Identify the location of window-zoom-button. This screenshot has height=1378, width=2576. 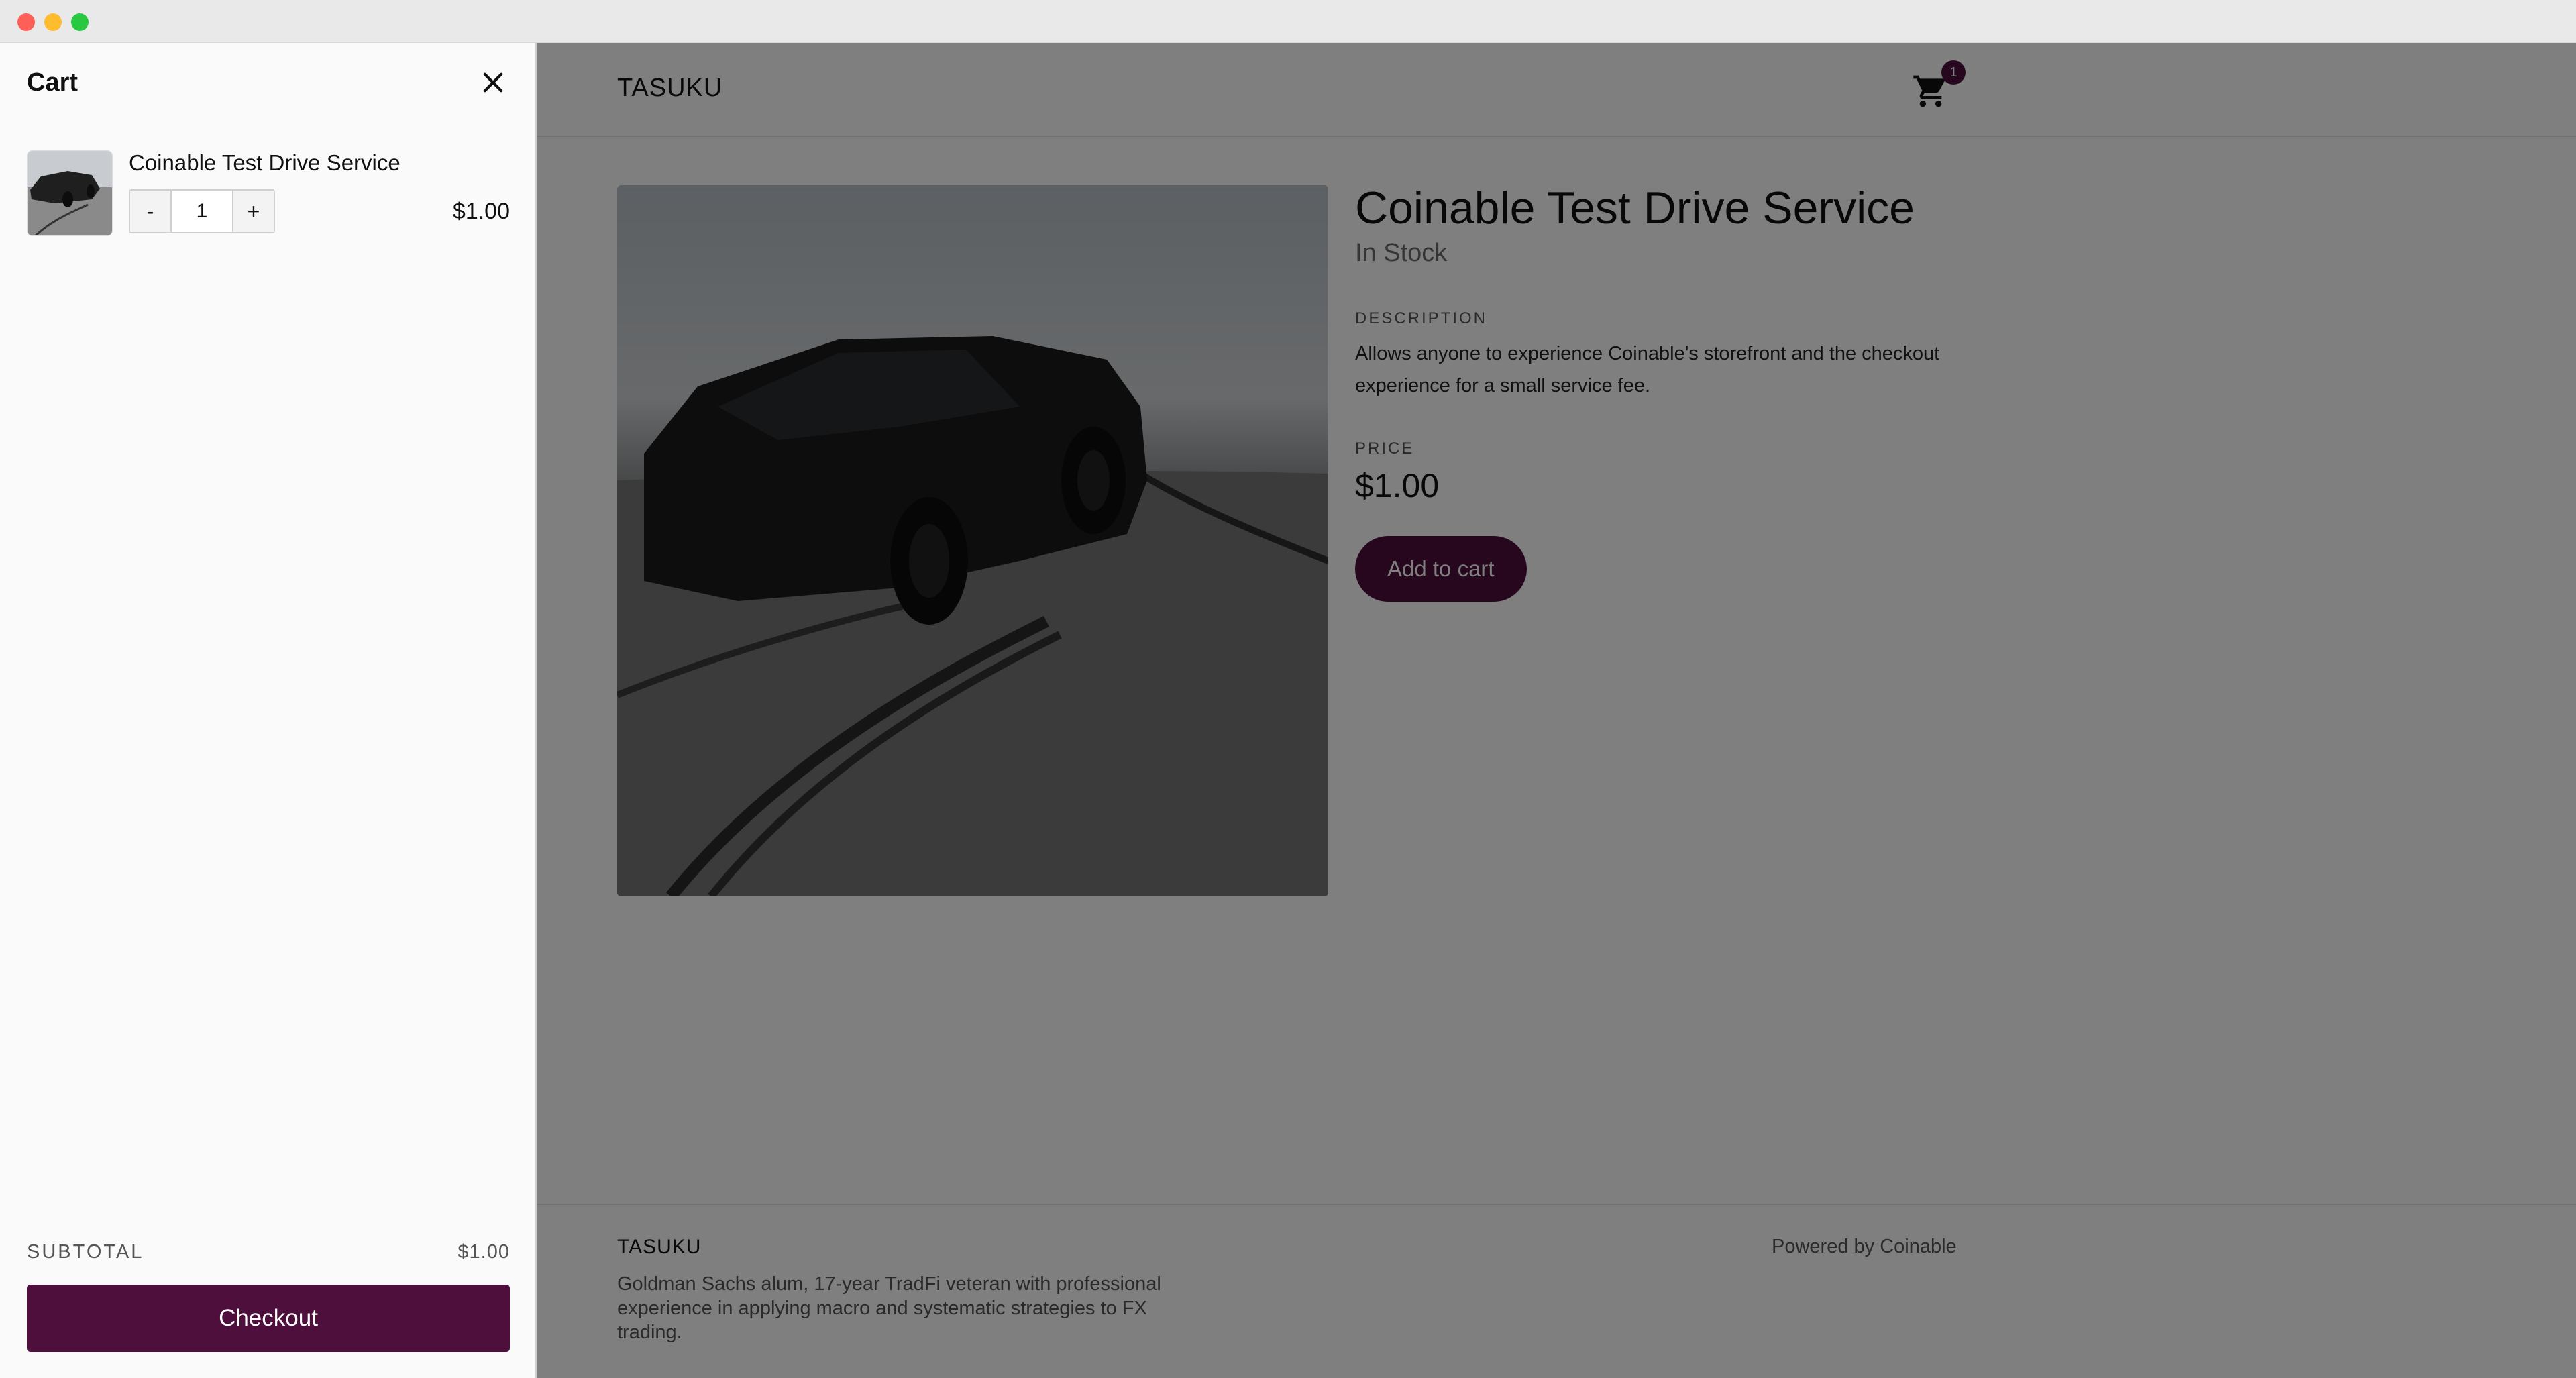
(80, 22).